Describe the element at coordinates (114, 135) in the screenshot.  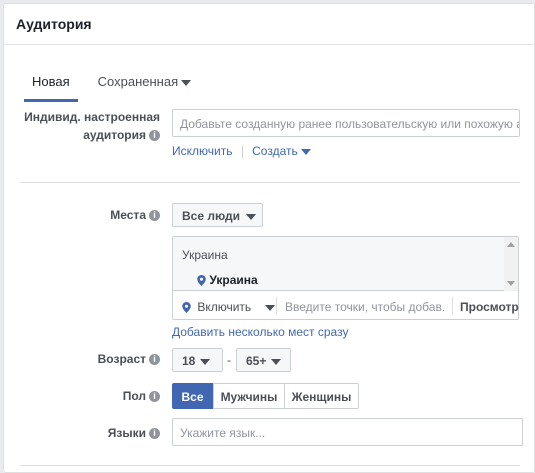
I see `custom-audience-label-line2: аудитория` at that location.